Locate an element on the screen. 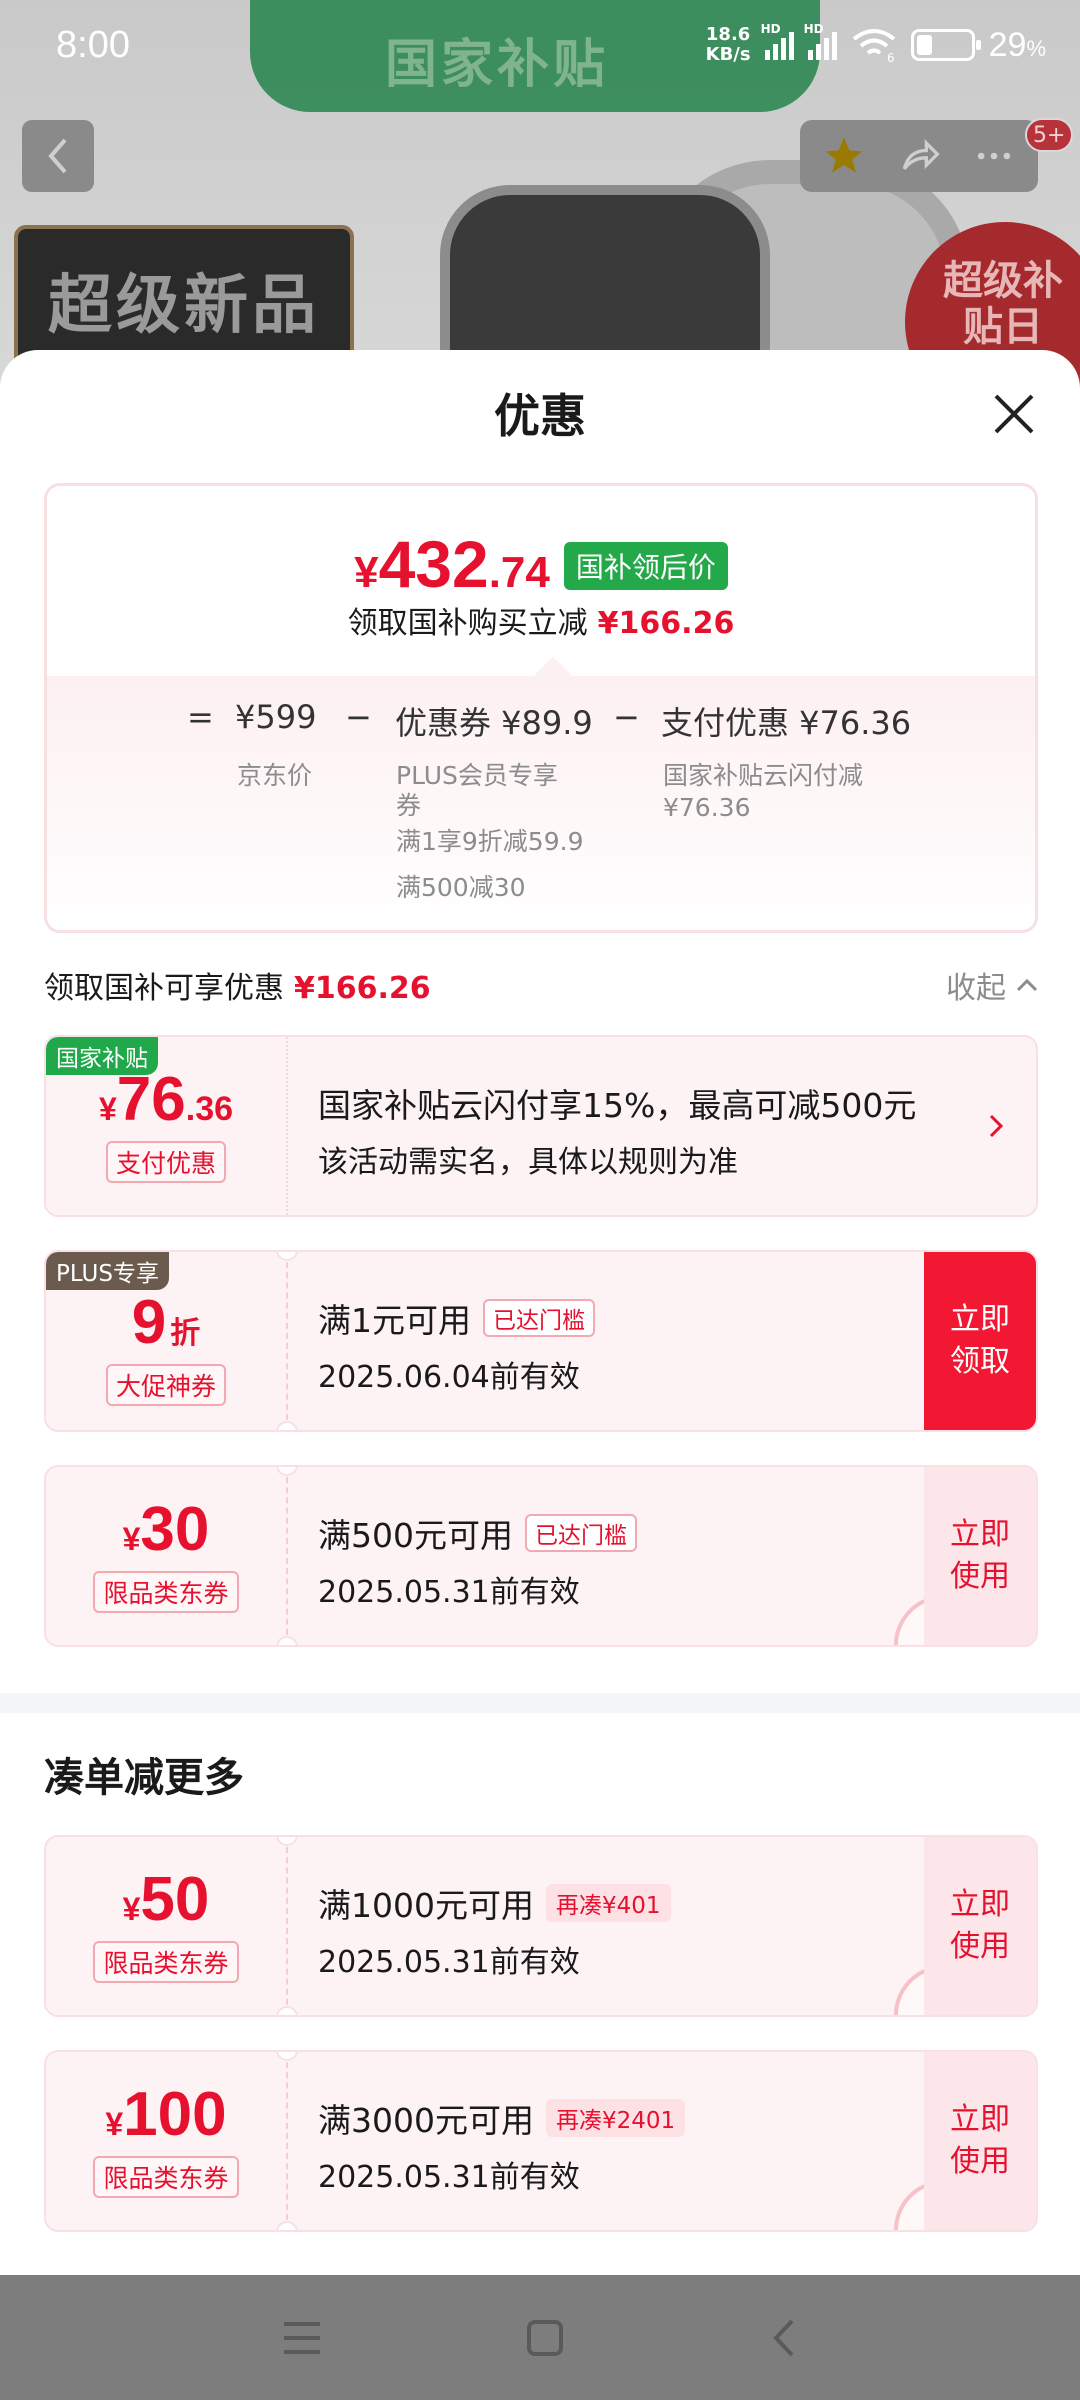 This screenshot has width=1080, height=2400. final-price-line: ¥432.74 国补领后价 is located at coordinates (541, 564).